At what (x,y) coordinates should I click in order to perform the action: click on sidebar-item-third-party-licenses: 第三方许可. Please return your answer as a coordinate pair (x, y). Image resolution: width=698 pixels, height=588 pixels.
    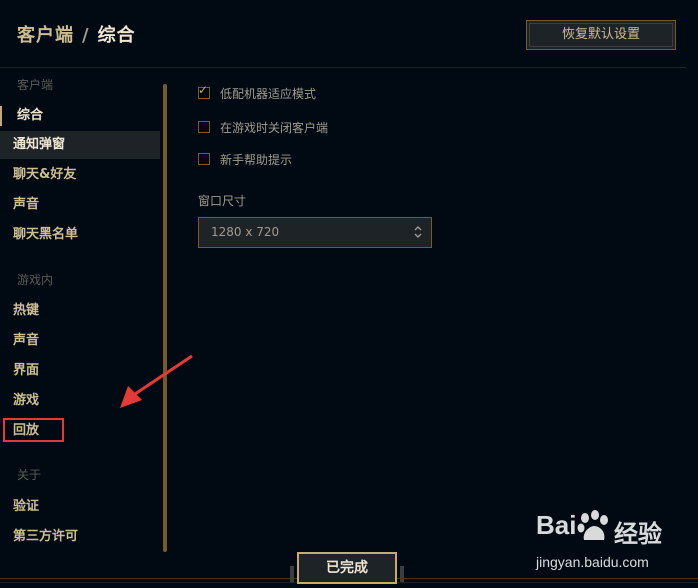
    Looking at the image, I should click on (80, 537).